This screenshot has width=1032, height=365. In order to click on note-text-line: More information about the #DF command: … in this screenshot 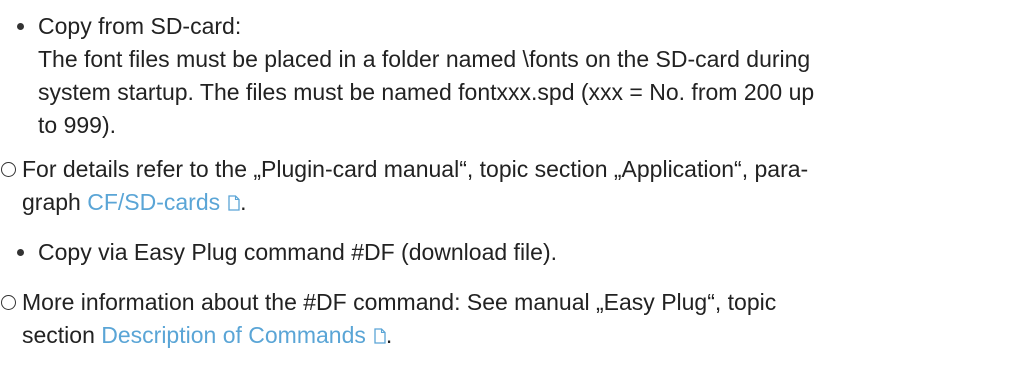, I will do `click(399, 302)`.